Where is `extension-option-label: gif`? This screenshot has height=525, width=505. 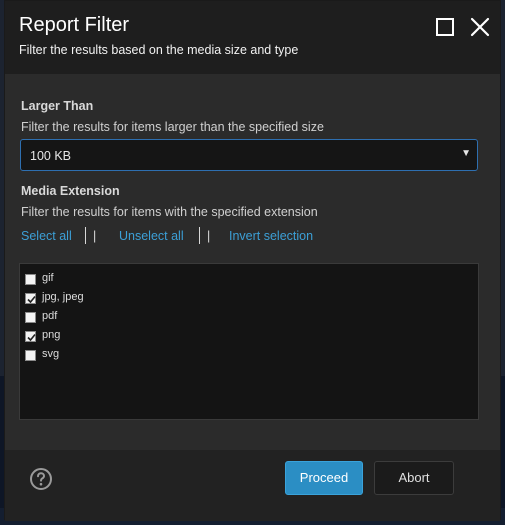
extension-option-label: gif is located at coordinates (48, 278).